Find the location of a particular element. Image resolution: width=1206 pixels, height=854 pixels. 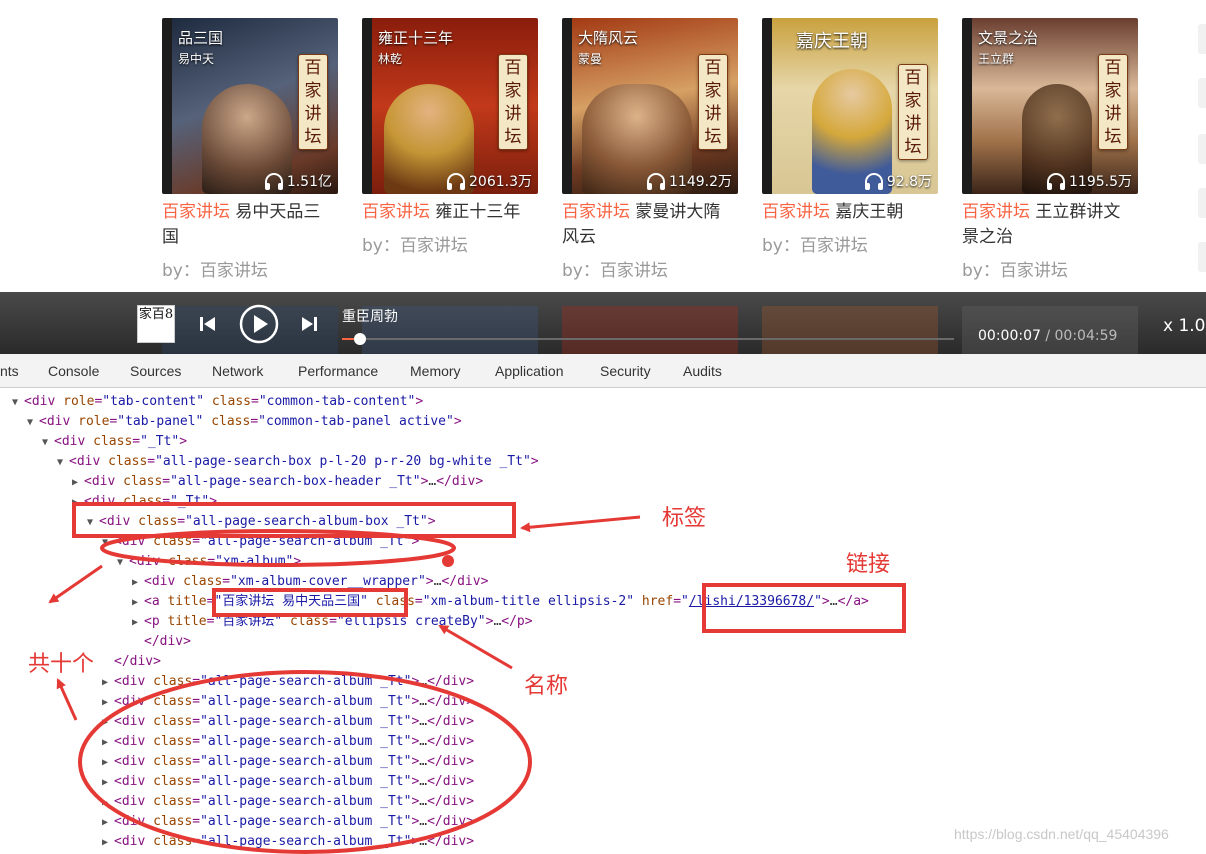

play-count-value: 92.8万 is located at coordinates (909, 182).